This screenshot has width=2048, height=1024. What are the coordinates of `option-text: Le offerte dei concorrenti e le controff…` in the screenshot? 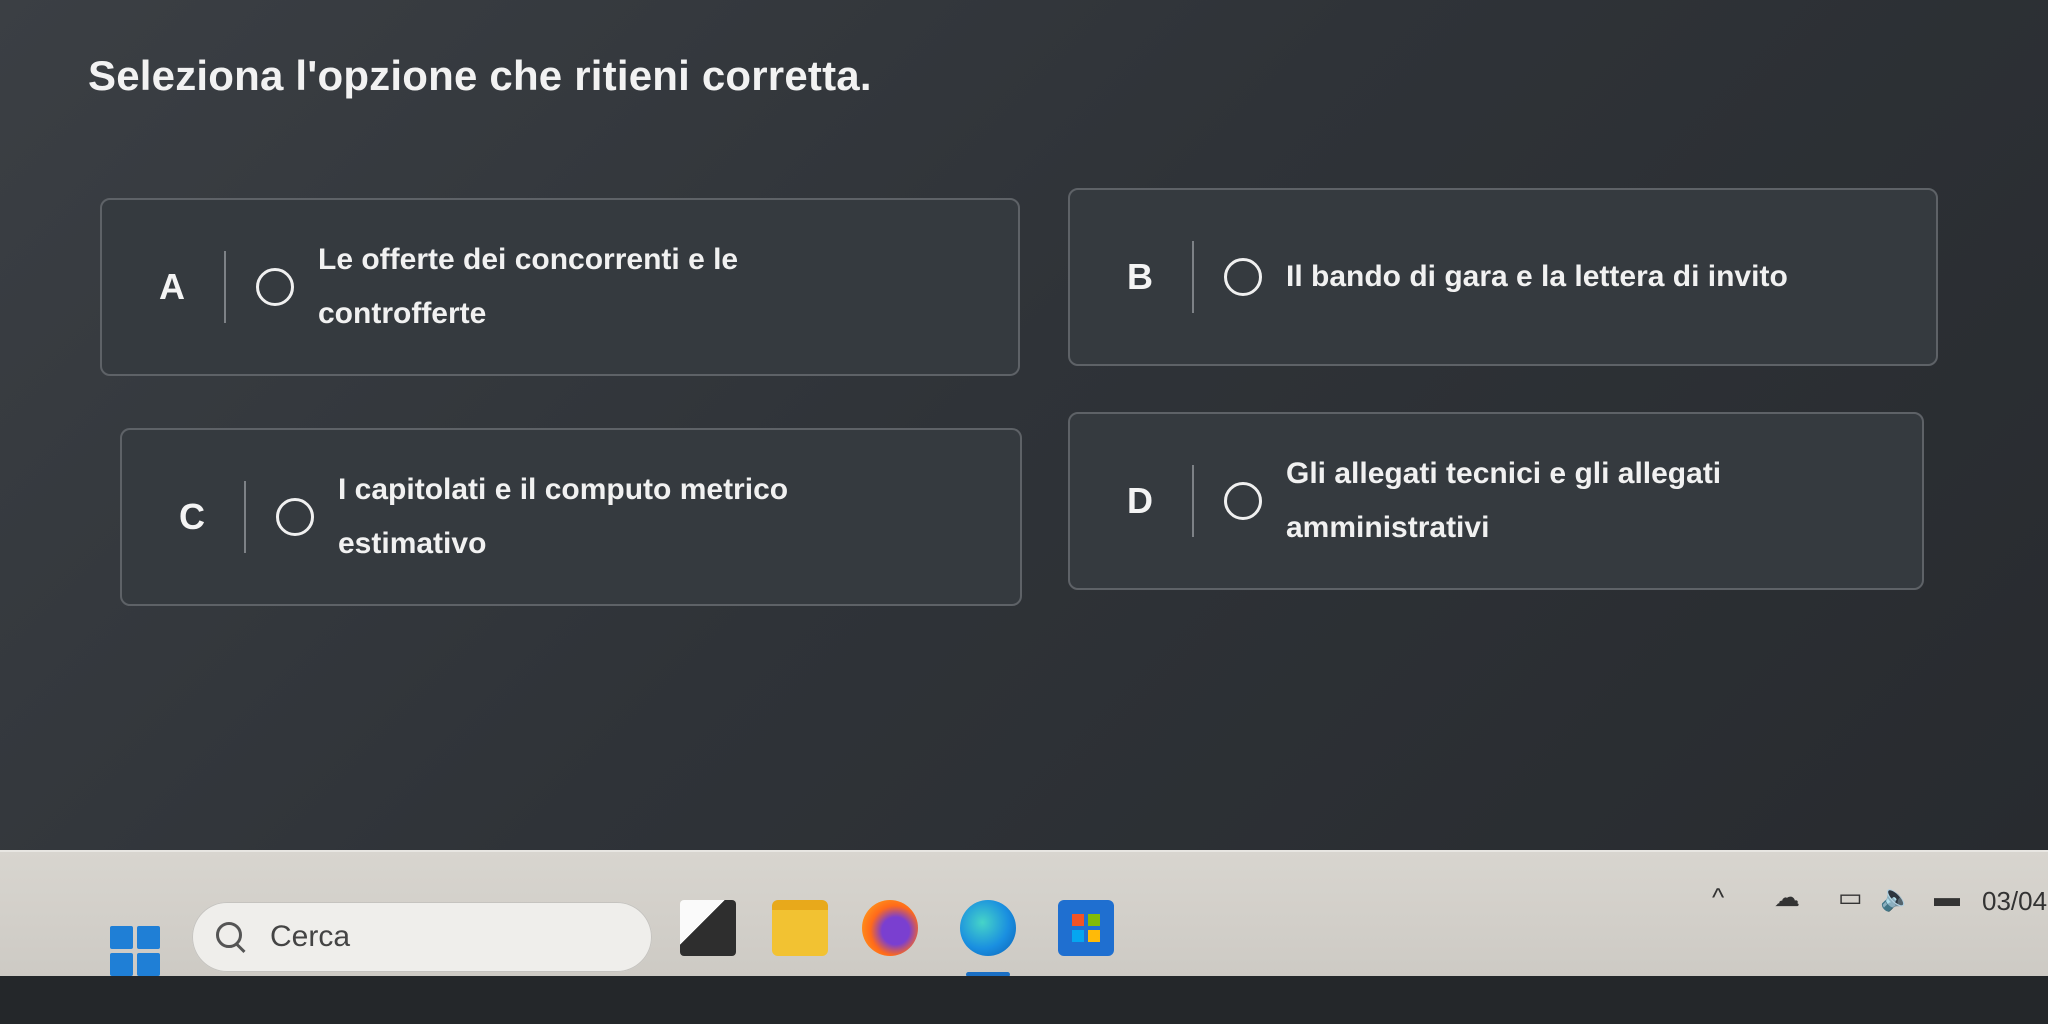 It's located at (528, 286).